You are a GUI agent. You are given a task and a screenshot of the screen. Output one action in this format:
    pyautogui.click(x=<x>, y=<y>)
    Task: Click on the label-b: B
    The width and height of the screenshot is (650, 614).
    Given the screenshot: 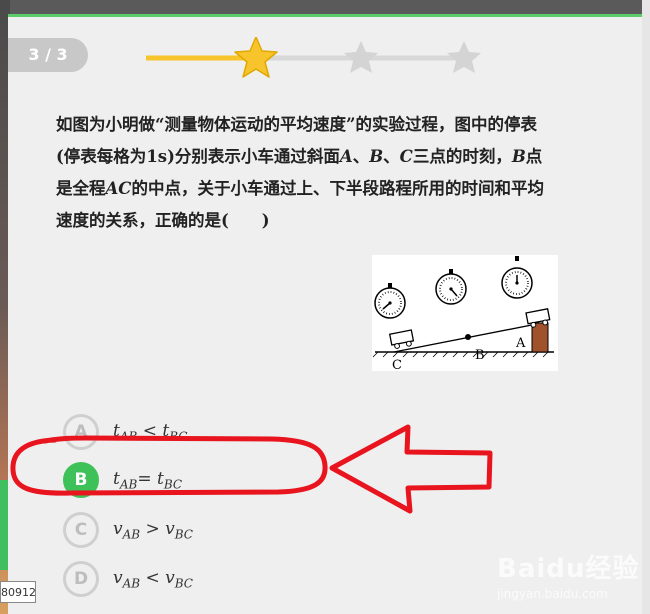 What is the action you would take?
    pyautogui.click(x=480, y=355)
    